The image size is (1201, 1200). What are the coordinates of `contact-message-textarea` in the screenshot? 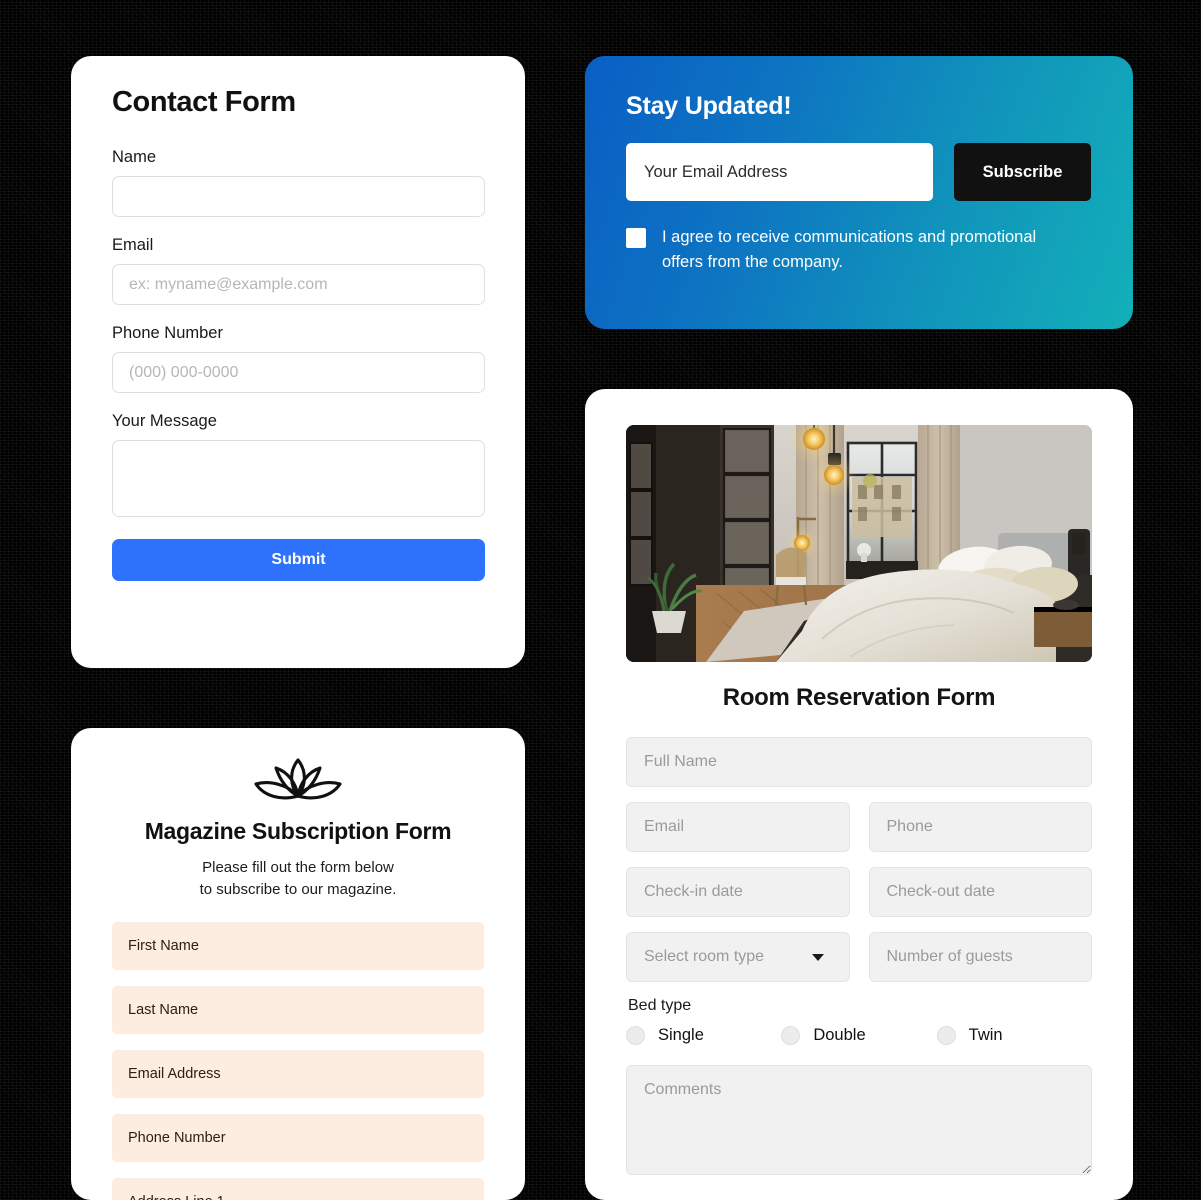 It's located at (298, 478).